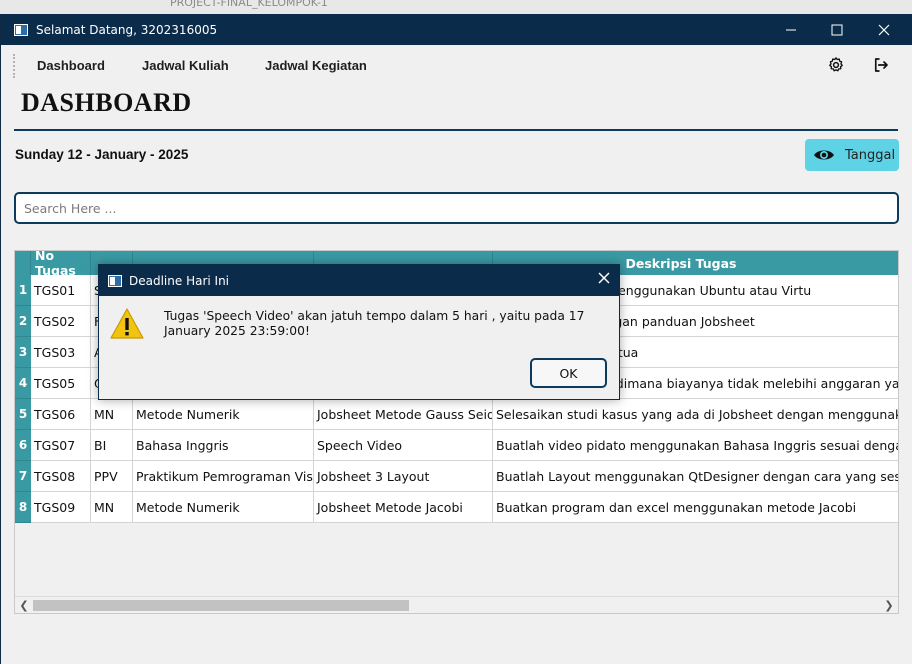 The height and width of the screenshot is (664, 912). Describe the element at coordinates (456, 604) in the screenshot. I see `horizontal-scrollbar: ❮ ❯` at that location.